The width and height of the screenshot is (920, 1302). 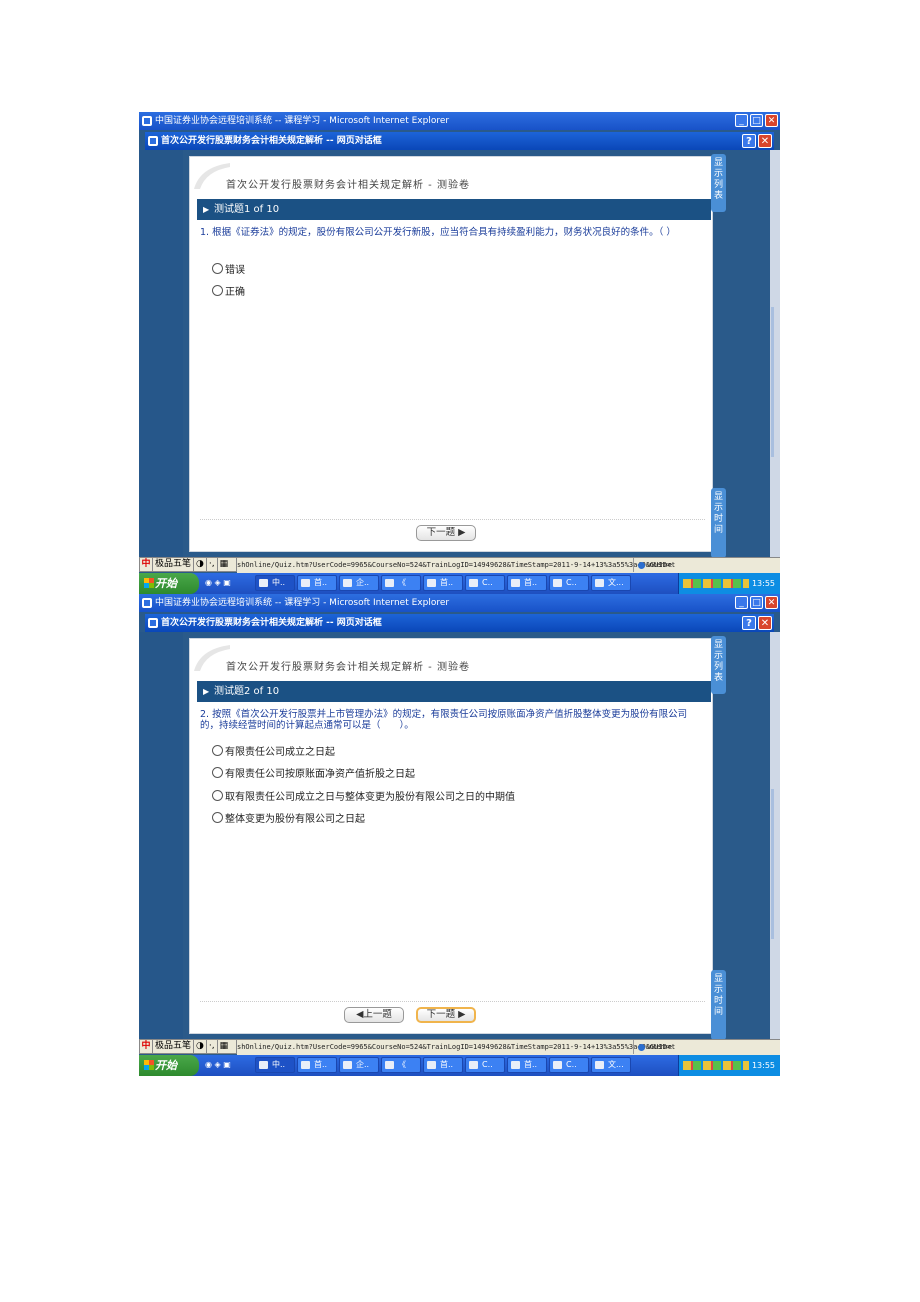 What do you see at coordinates (320, 775) in the screenshot?
I see `option-label: 有限责任公司按原账面净资产值折股之日起` at bounding box center [320, 775].